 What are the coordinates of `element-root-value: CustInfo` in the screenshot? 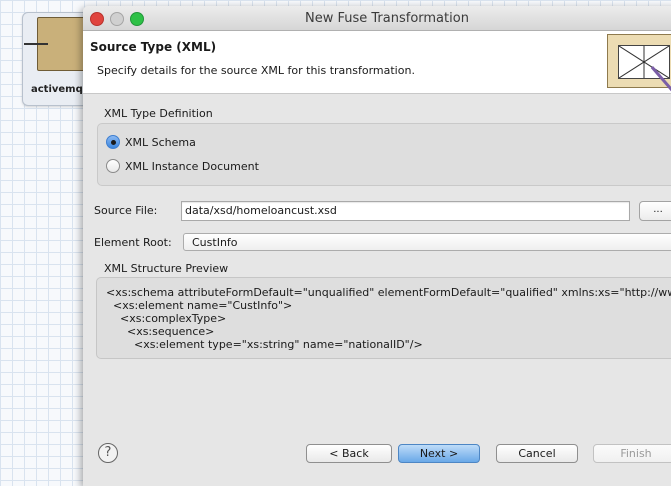 It's located at (215, 242).